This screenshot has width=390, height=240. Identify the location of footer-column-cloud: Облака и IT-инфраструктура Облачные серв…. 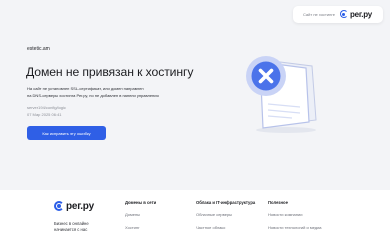
(225, 219).